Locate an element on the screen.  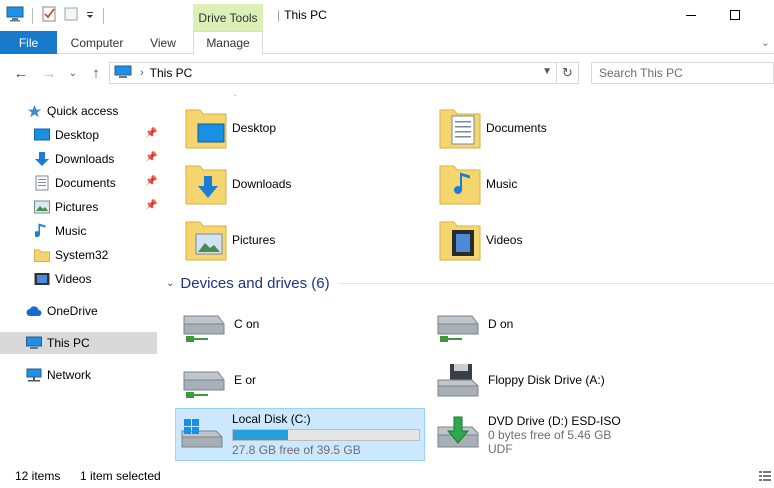
sidebar-item-system32: System32 is located at coordinates (71, 255).